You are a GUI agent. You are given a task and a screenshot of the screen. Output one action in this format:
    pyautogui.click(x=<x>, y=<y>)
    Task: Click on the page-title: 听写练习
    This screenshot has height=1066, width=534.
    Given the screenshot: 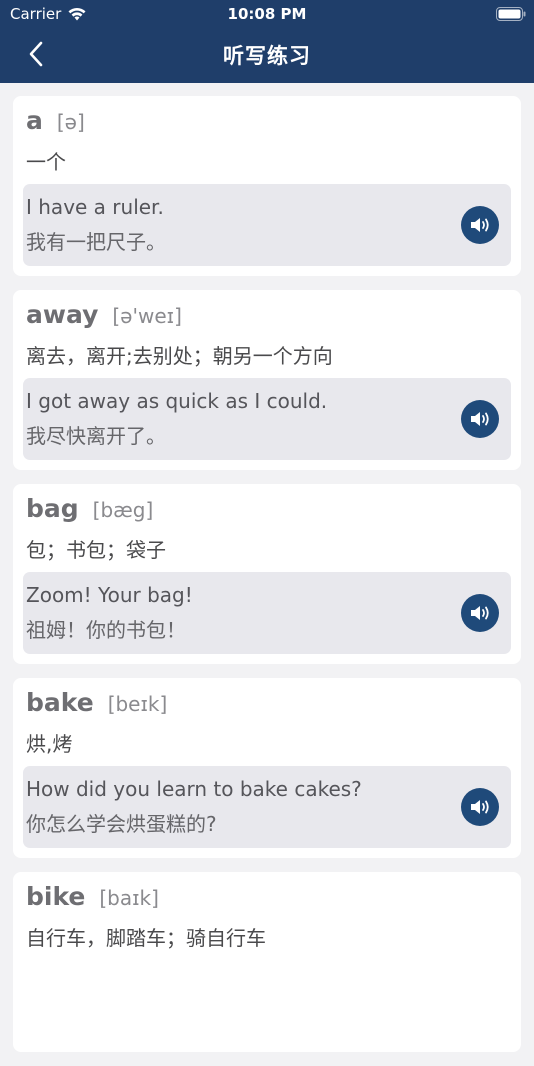 What is the action you would take?
    pyautogui.click(x=267, y=56)
    